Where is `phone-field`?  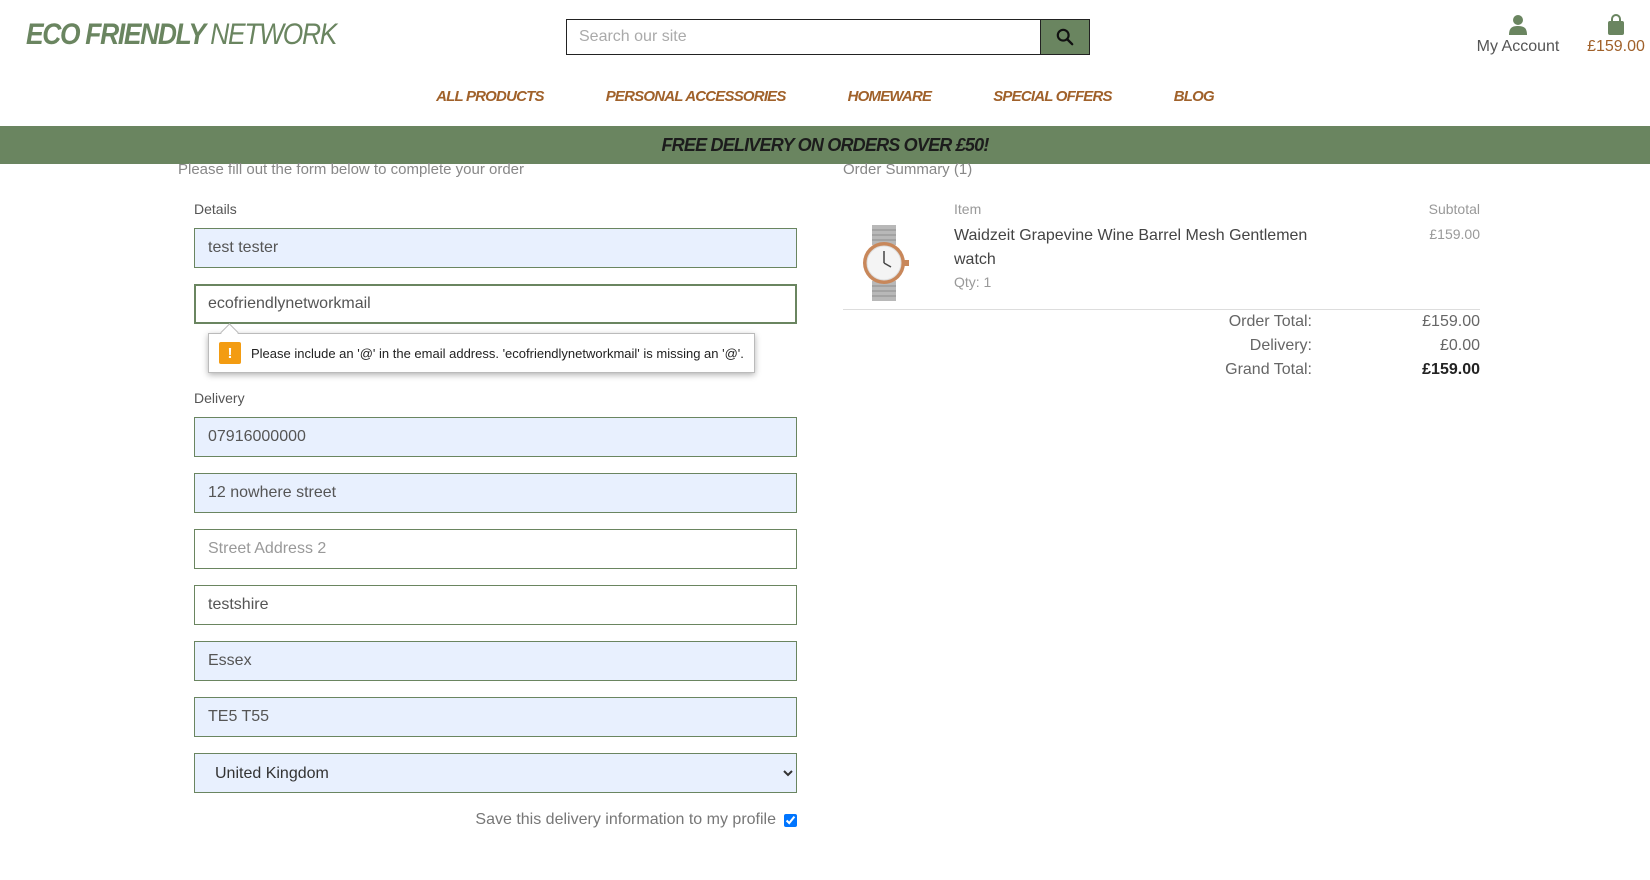 phone-field is located at coordinates (495, 437).